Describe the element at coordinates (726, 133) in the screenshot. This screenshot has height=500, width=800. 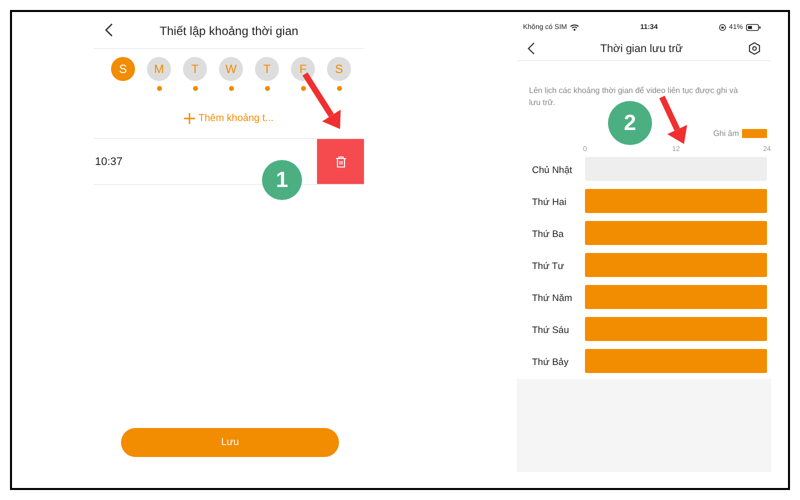
I see `legend-label: Ghi âm` at that location.